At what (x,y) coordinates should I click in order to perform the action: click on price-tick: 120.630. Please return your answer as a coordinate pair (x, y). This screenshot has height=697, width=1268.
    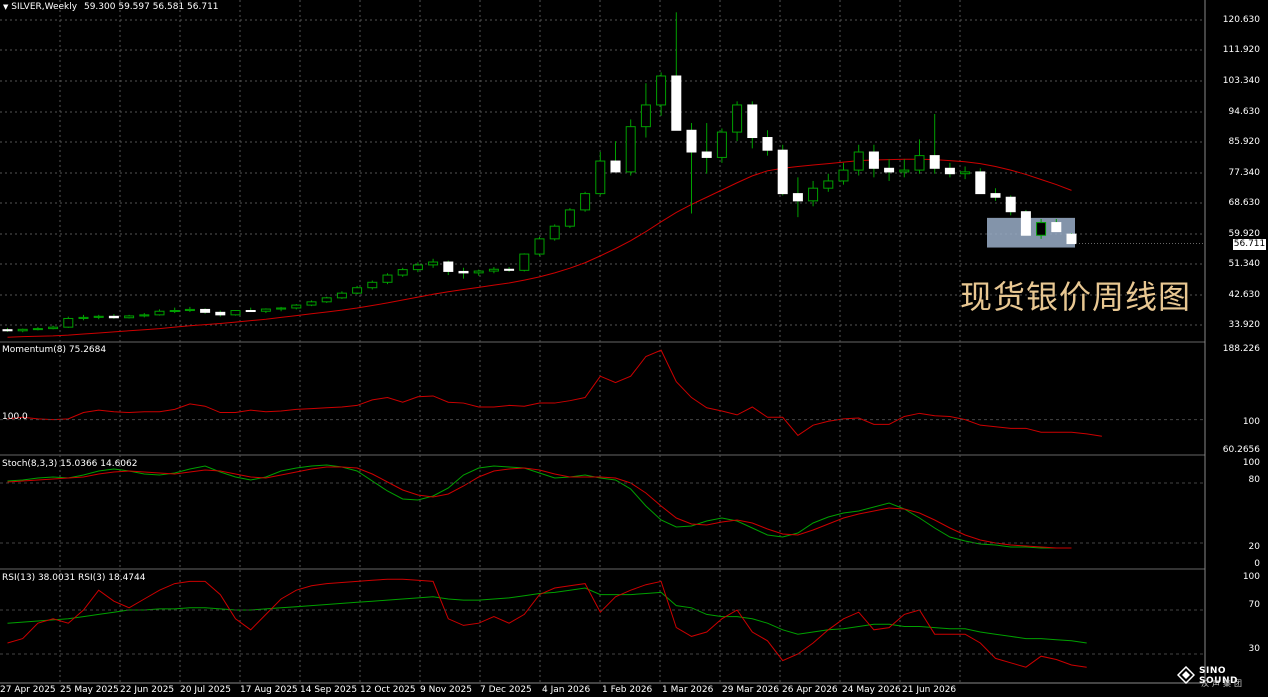
    Looking at the image, I should click on (1241, 20).